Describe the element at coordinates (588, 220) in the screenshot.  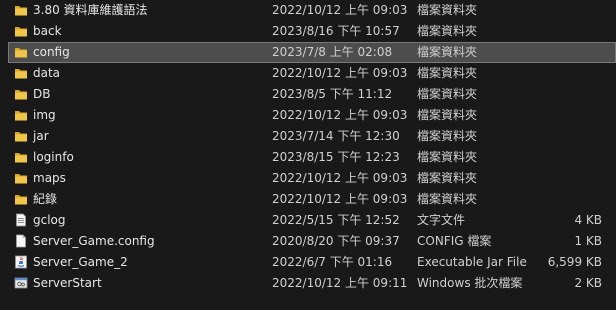
I see `file-size: 4 KB` at that location.